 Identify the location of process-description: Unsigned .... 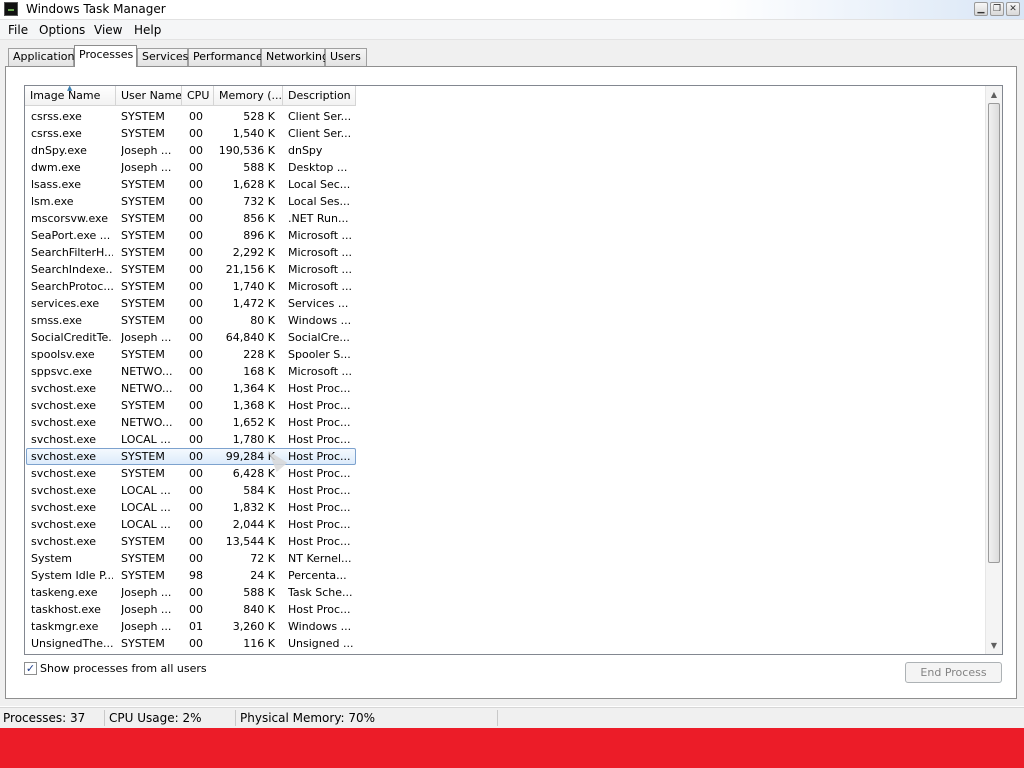
(321, 643).